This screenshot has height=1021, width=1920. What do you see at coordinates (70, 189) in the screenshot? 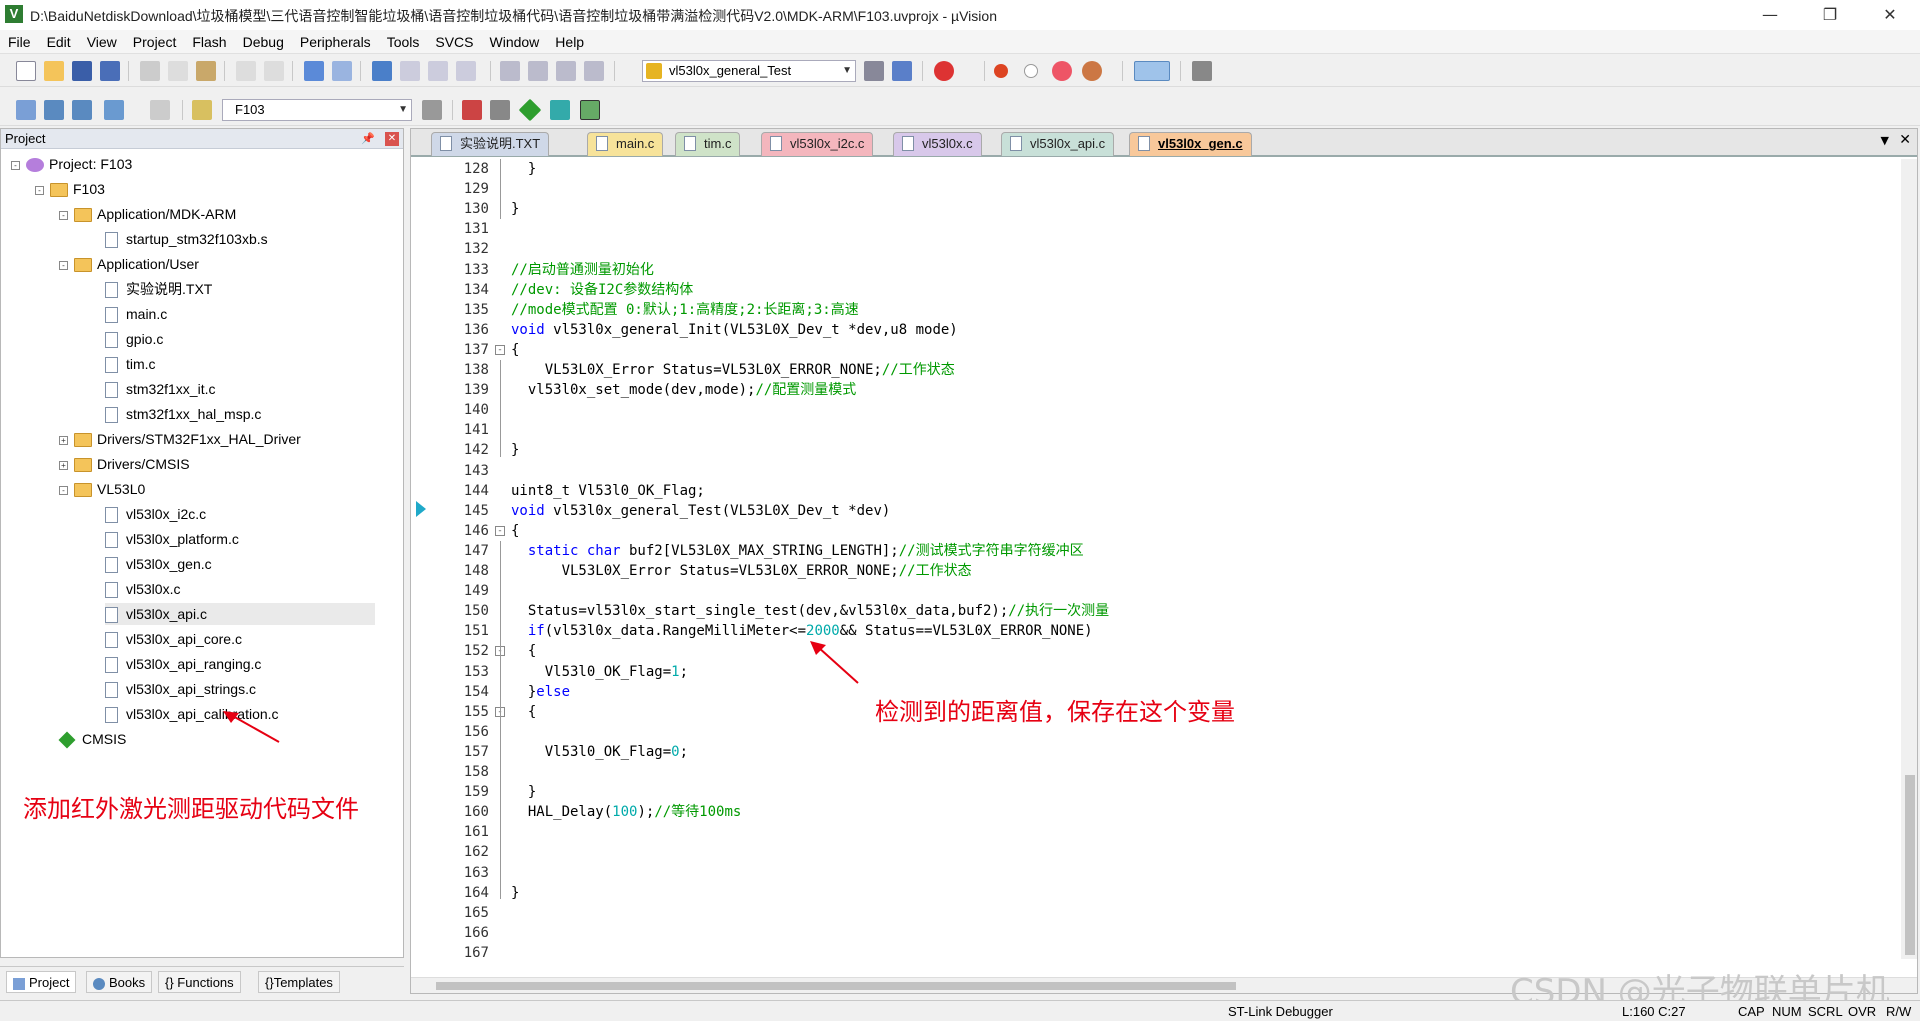
I see `tree-group-item: - F103` at bounding box center [70, 189].